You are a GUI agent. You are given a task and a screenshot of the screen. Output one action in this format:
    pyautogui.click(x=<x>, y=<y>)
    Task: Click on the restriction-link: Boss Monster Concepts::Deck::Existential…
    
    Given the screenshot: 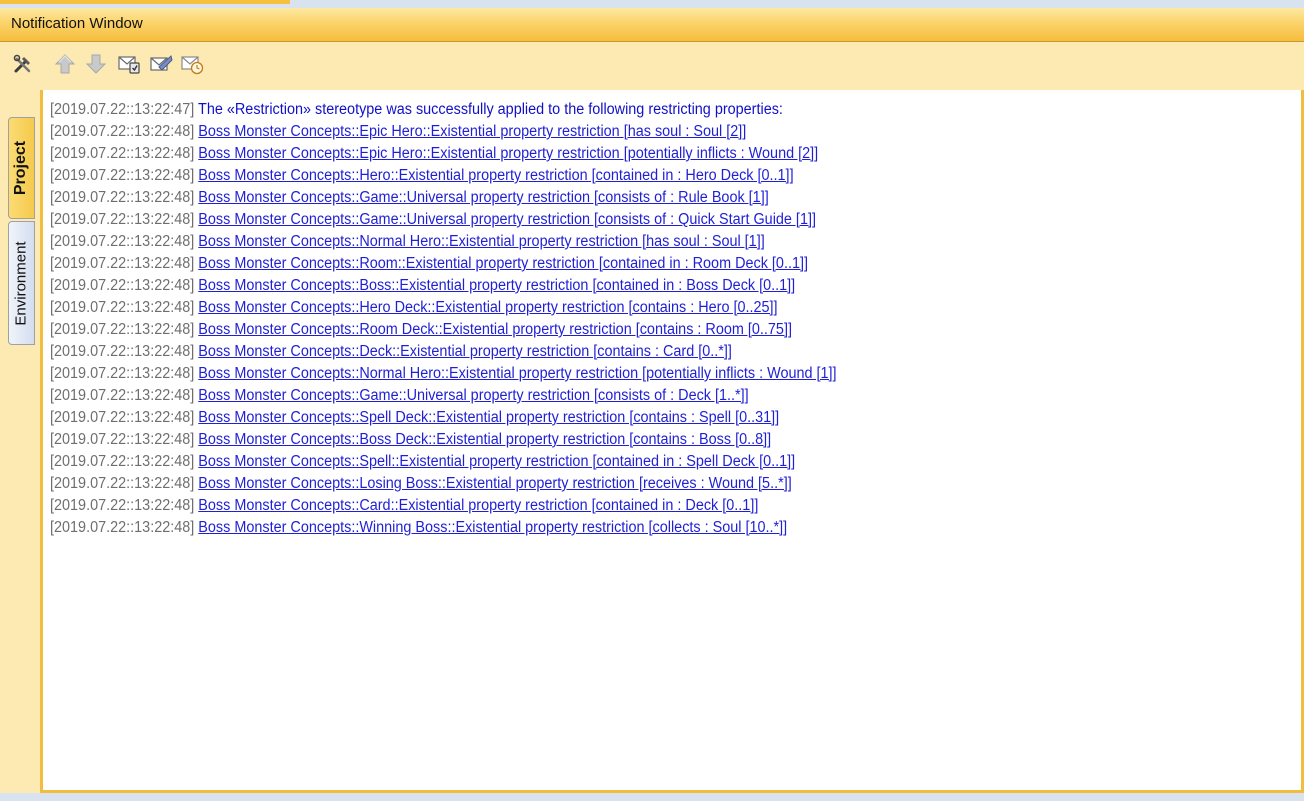 What is the action you would take?
    pyautogui.click(x=465, y=351)
    